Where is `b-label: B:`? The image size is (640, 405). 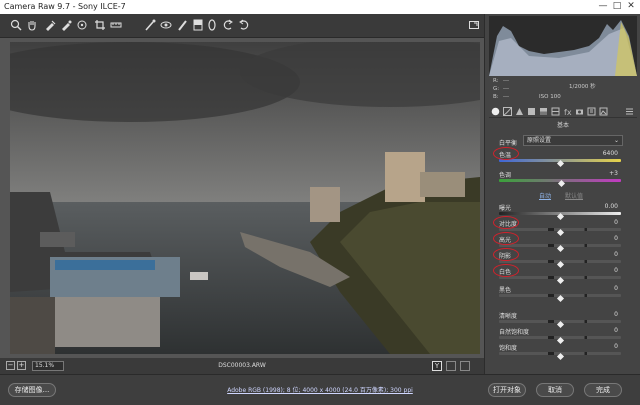 b-label: B: is located at coordinates (496, 97).